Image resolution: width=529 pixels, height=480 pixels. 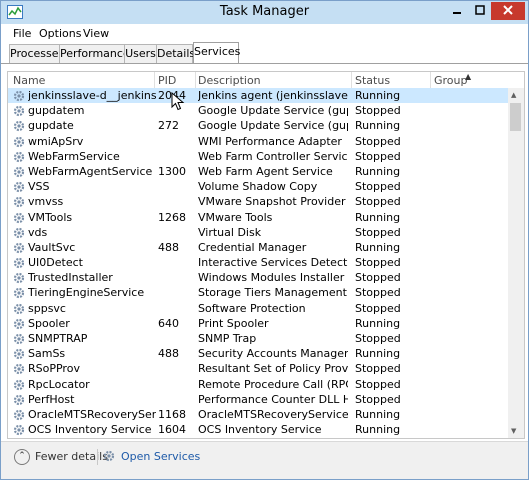 I want to click on title-bar: Task Manager, so click(x=264, y=12).